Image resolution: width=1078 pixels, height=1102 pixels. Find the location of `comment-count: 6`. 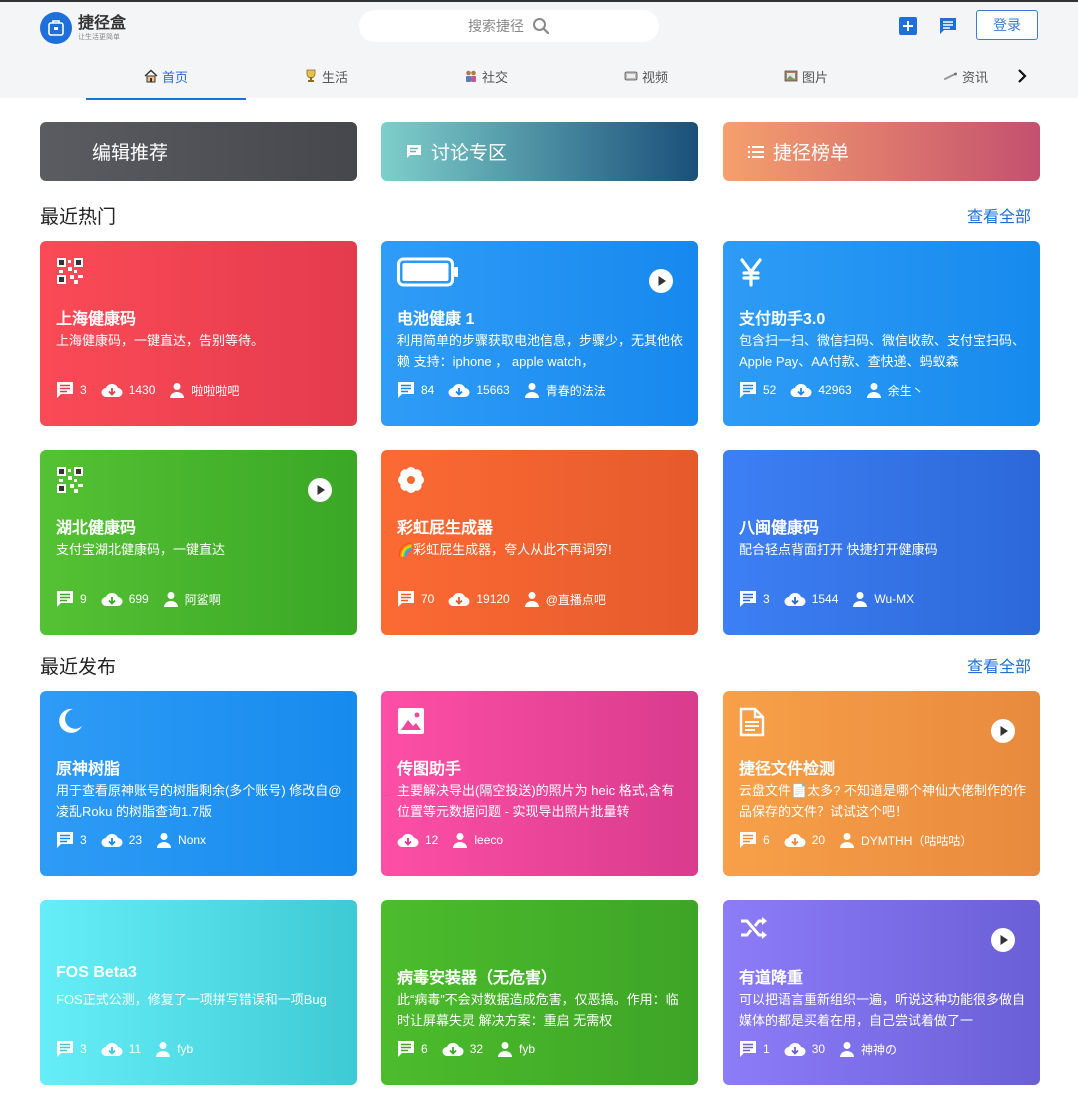

comment-count: 6 is located at coordinates (754, 840).